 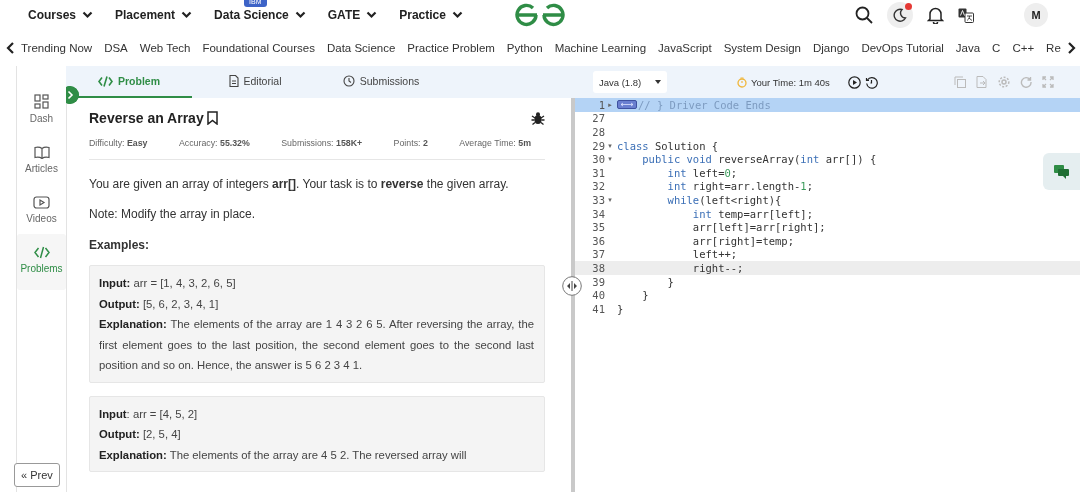 I want to click on nav-link: JavaScript, so click(x=685, y=48).